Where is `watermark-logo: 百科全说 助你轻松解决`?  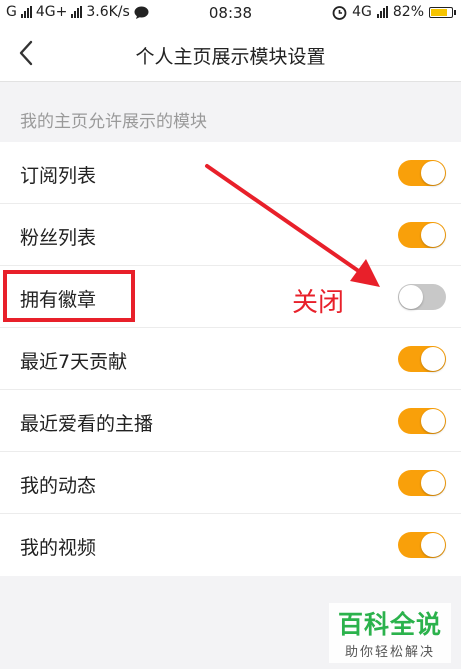 watermark-logo: 百科全说 助你轻松解决 is located at coordinates (390, 633).